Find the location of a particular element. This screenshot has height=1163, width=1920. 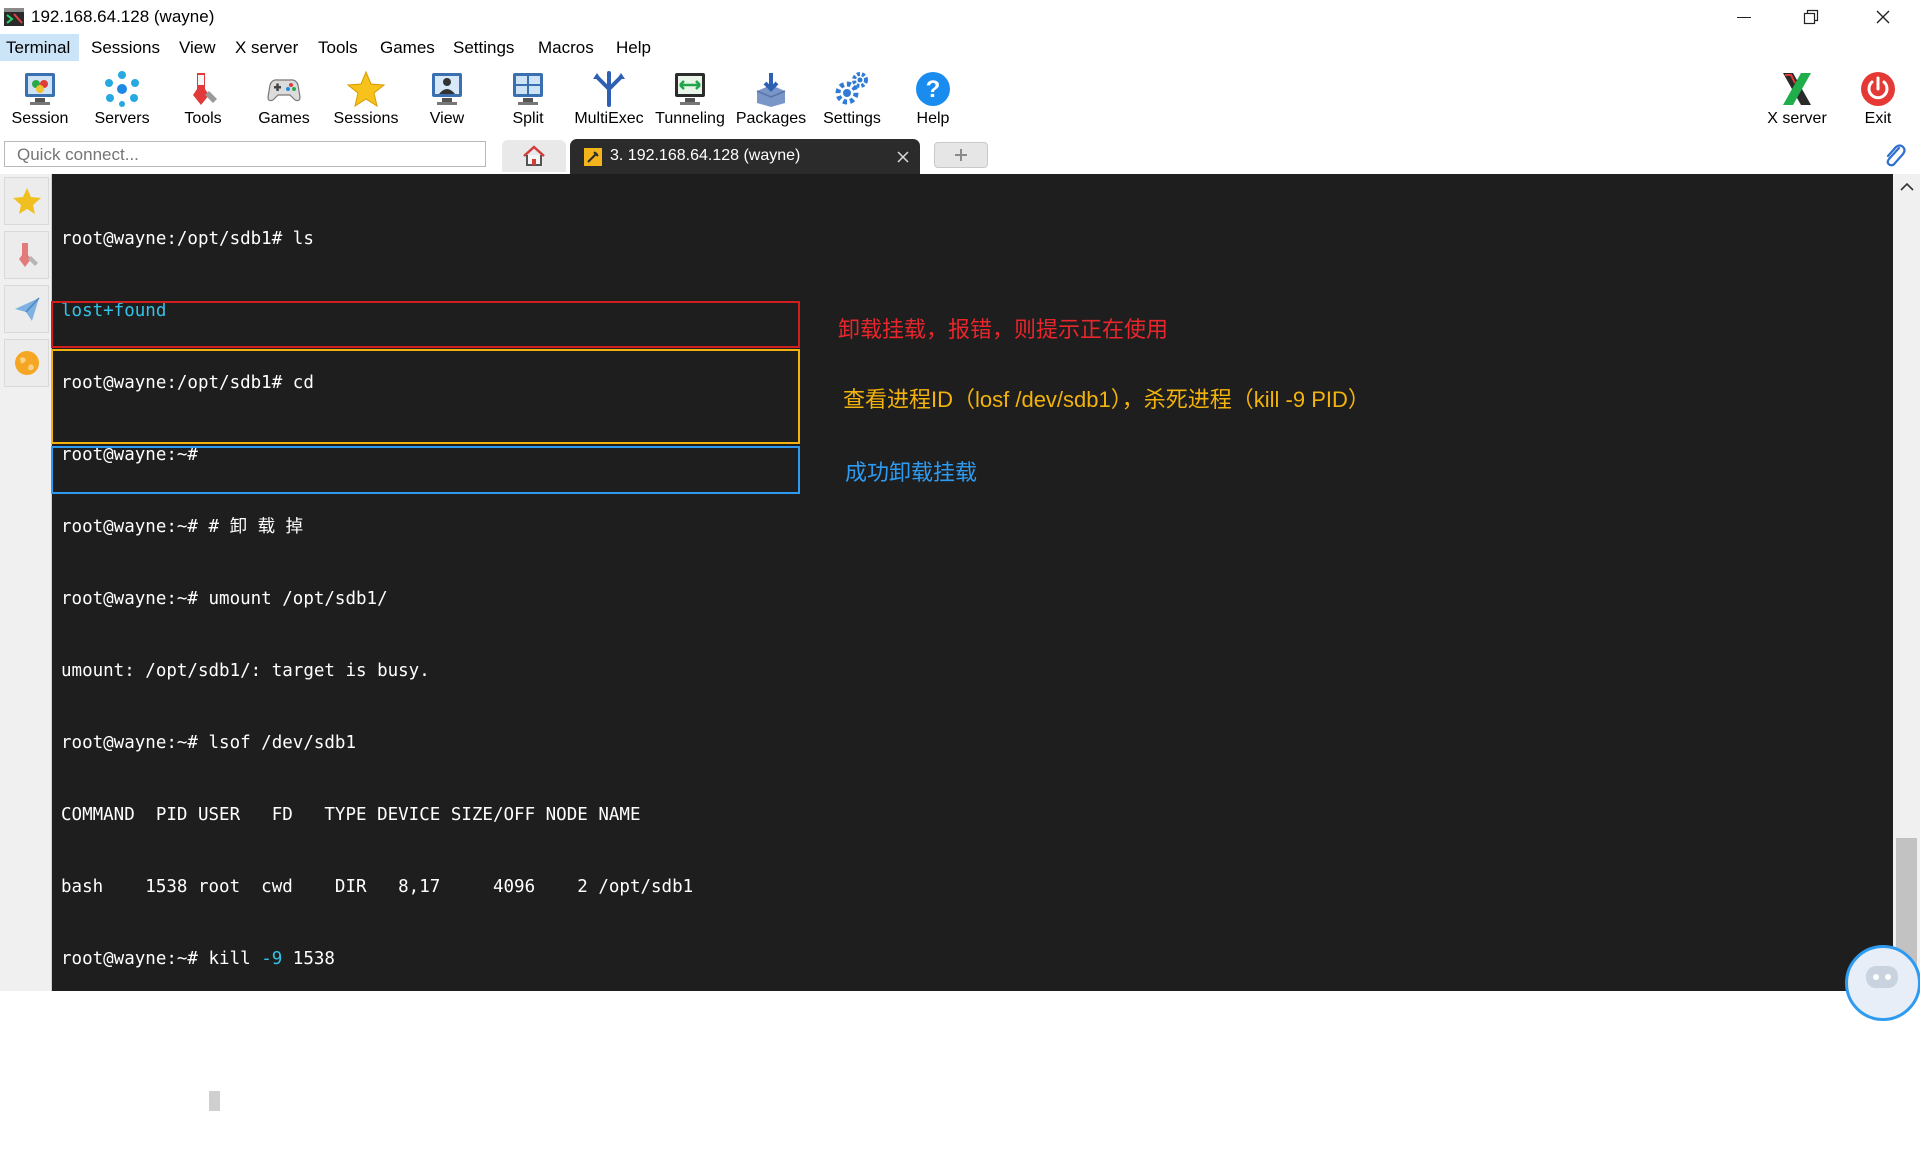

highlight-box-error is located at coordinates (425, 324).